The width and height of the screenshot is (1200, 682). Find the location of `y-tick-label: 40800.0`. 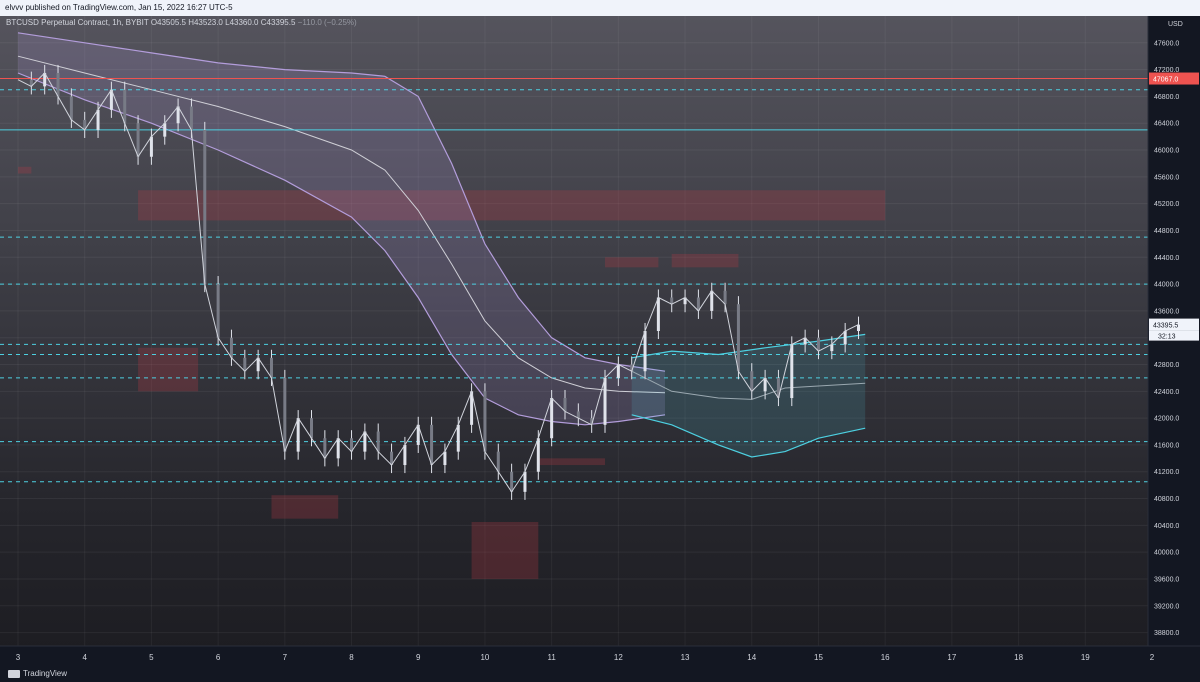

y-tick-label: 40800.0 is located at coordinates (1166, 499).